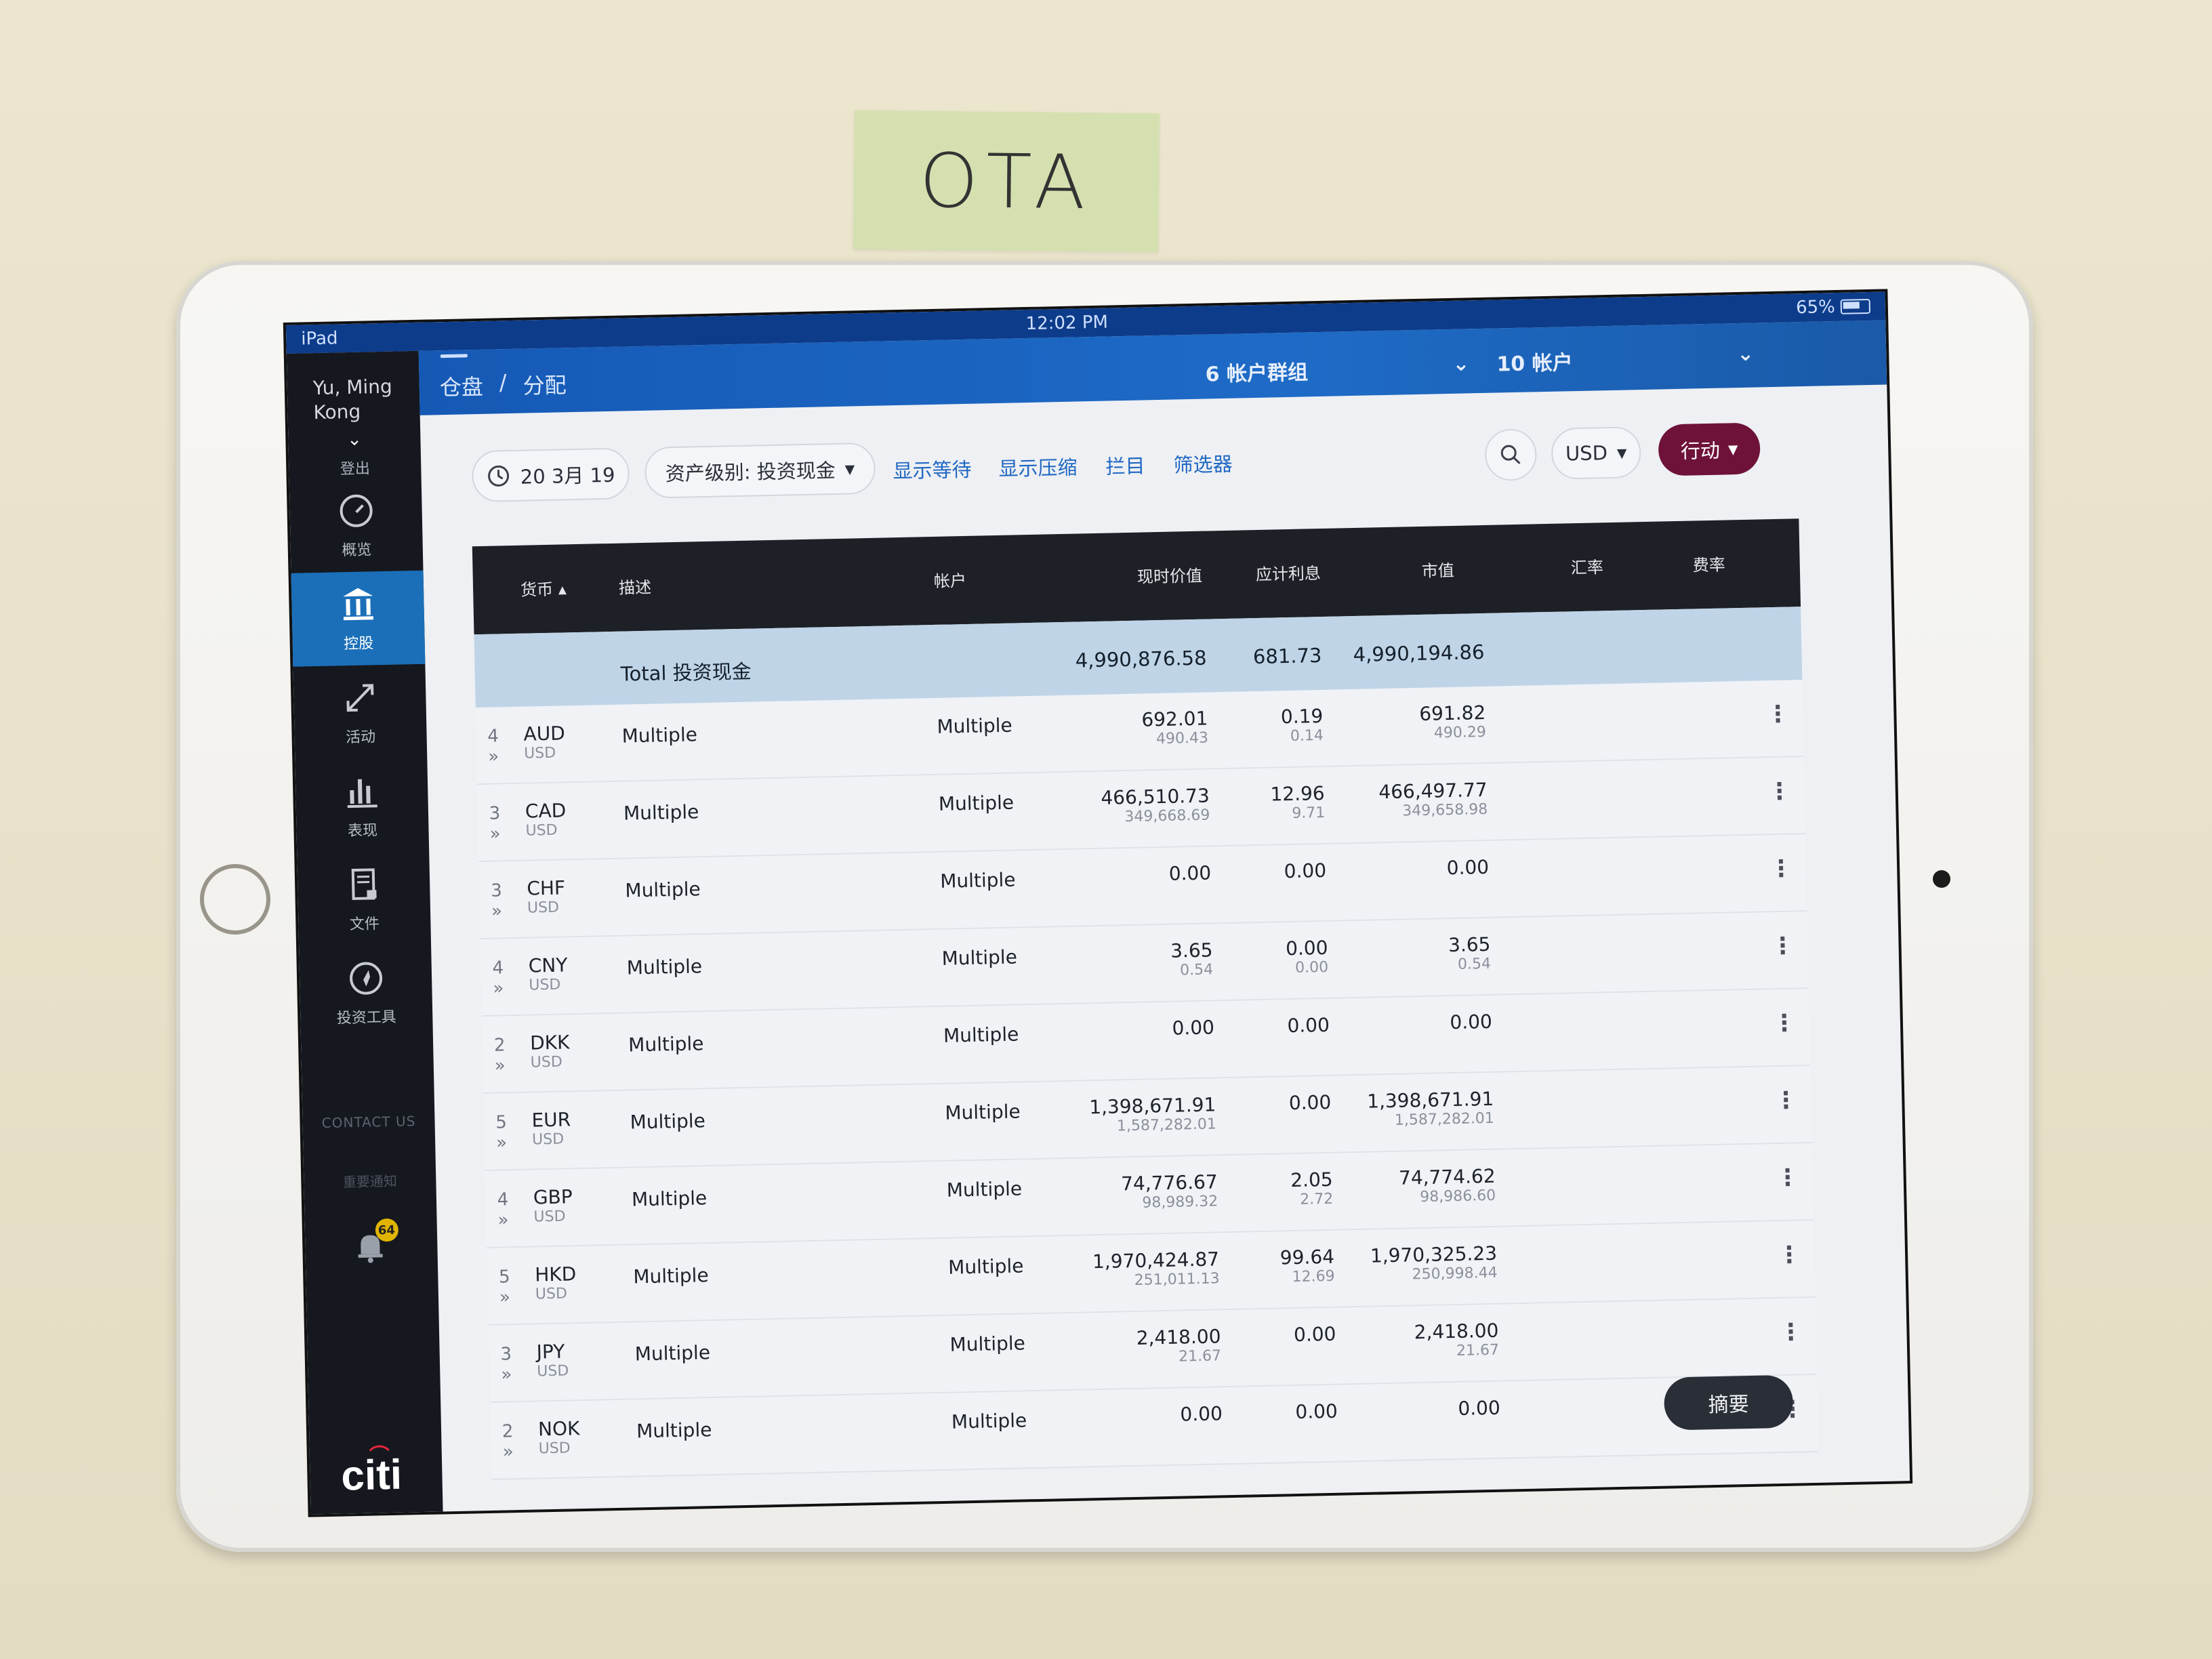 Image resolution: width=2212 pixels, height=1659 pixels. I want to click on row-market-value: 0.00, so click(1415, 868).